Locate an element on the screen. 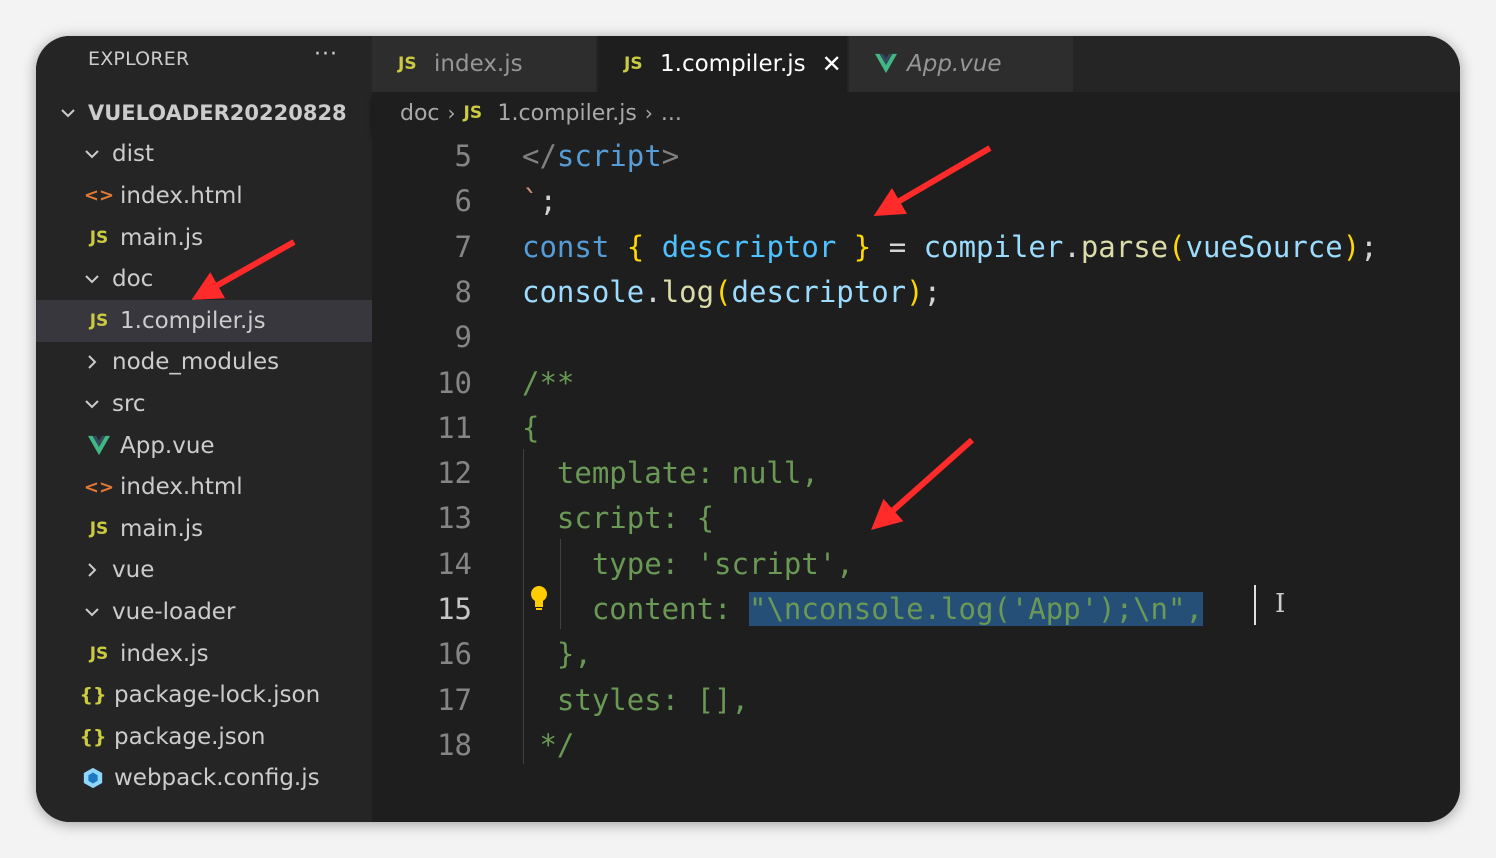  arrow-to-descriptor is located at coordinates (932, 181).